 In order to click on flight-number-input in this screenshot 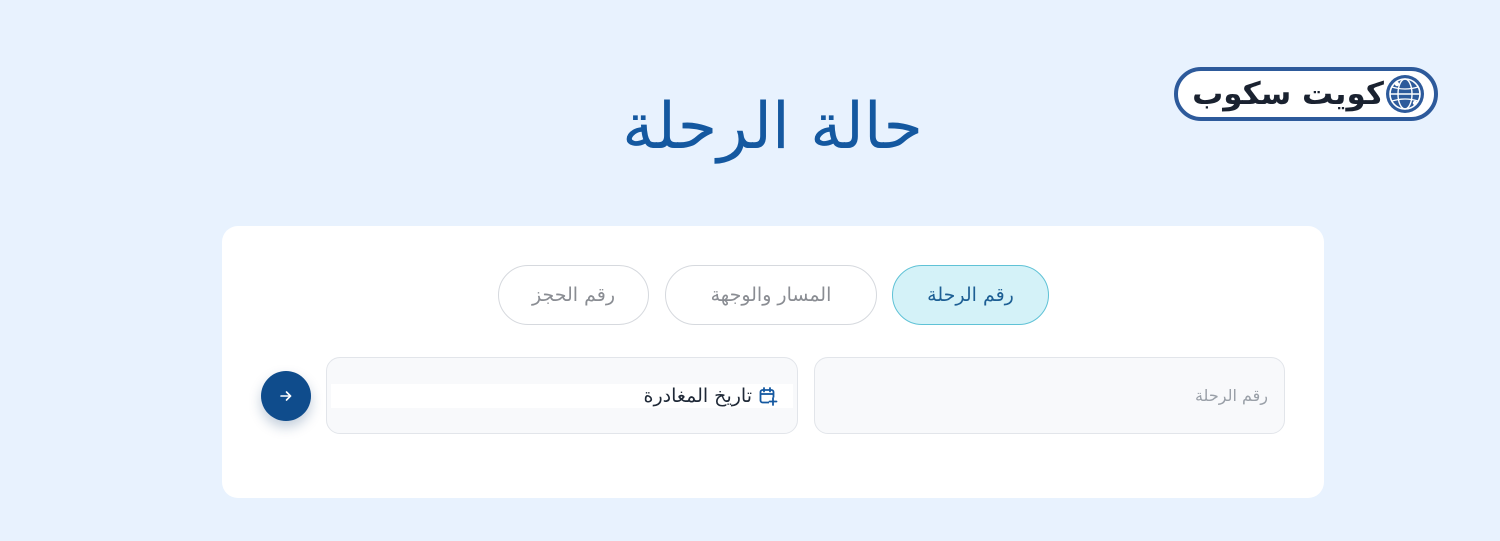, I will do `click(1049, 395)`.